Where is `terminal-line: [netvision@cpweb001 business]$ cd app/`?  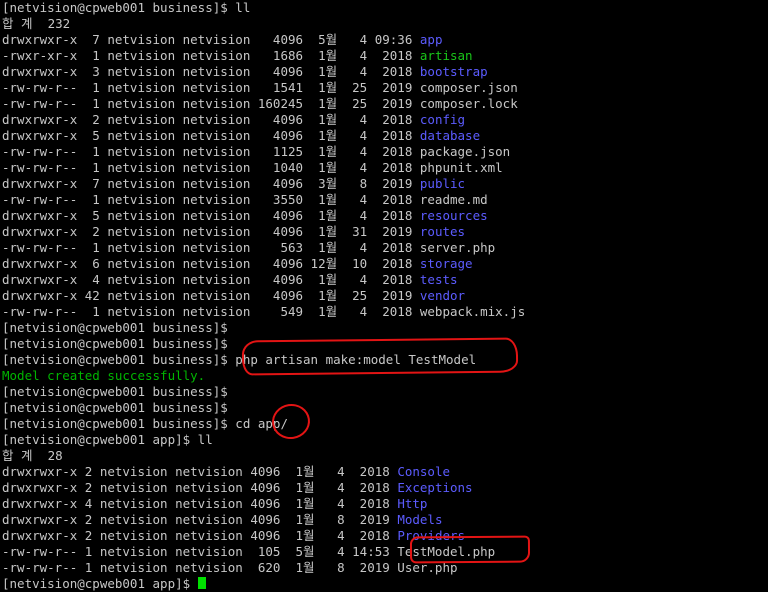
terminal-line: [netvision@cpweb001 business]$ cd app/ is located at coordinates (385, 424).